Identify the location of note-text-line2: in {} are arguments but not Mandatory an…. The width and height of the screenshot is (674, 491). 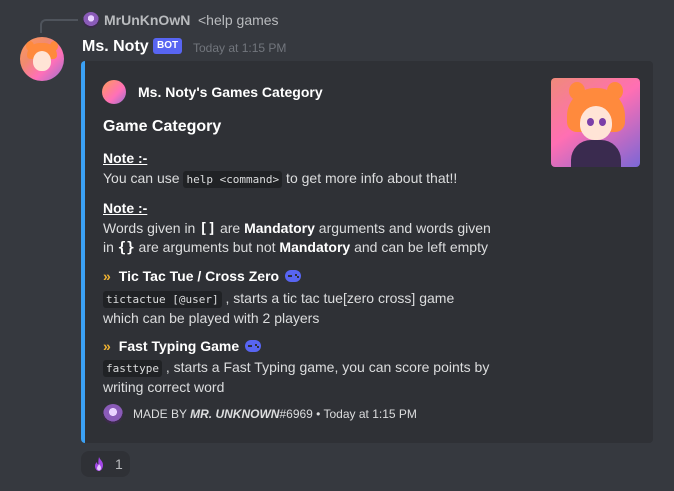
(295, 247).